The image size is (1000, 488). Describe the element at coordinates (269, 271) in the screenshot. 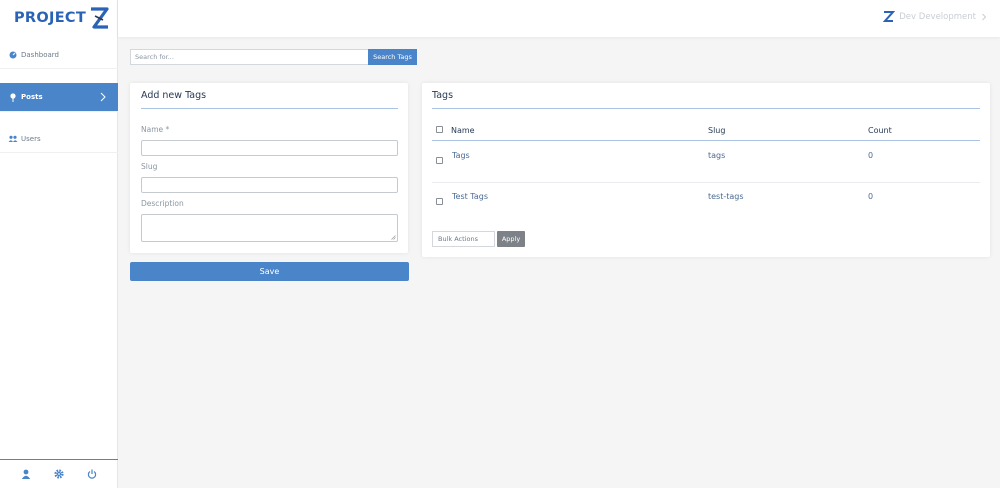

I see `save-button: Save` at that location.